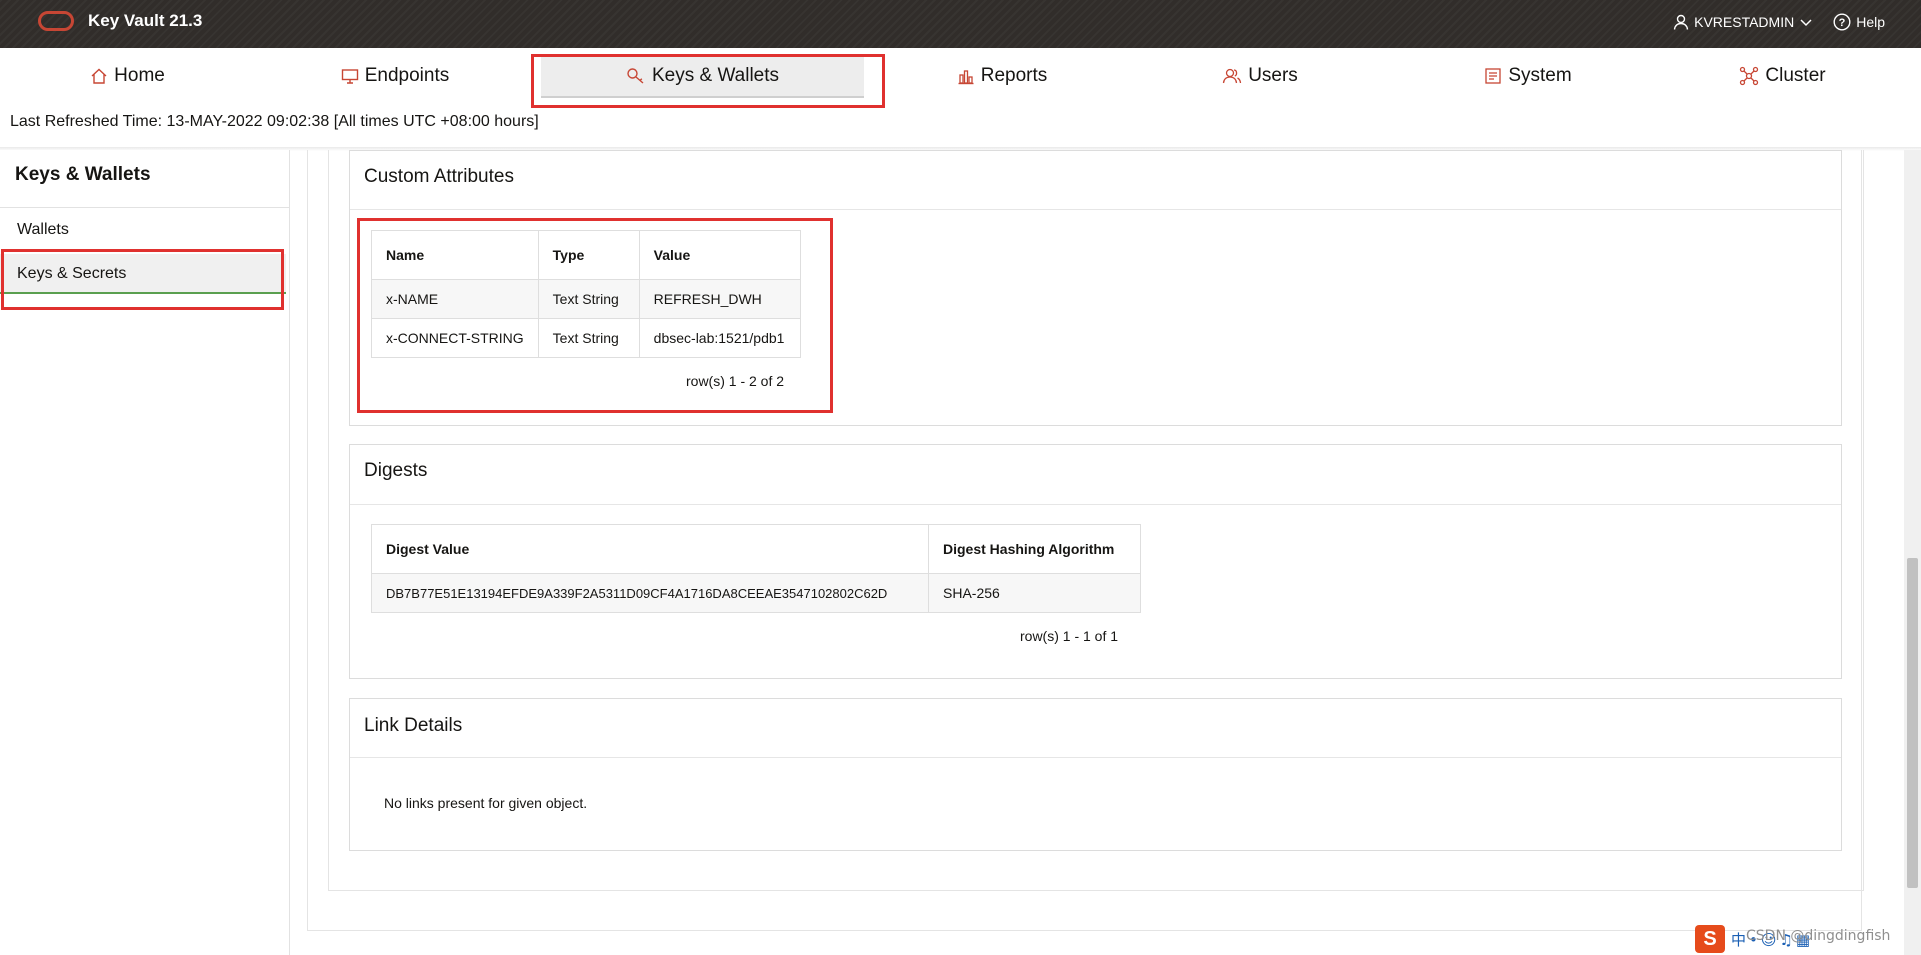  I want to click on tab-home: Home, so click(127, 76).